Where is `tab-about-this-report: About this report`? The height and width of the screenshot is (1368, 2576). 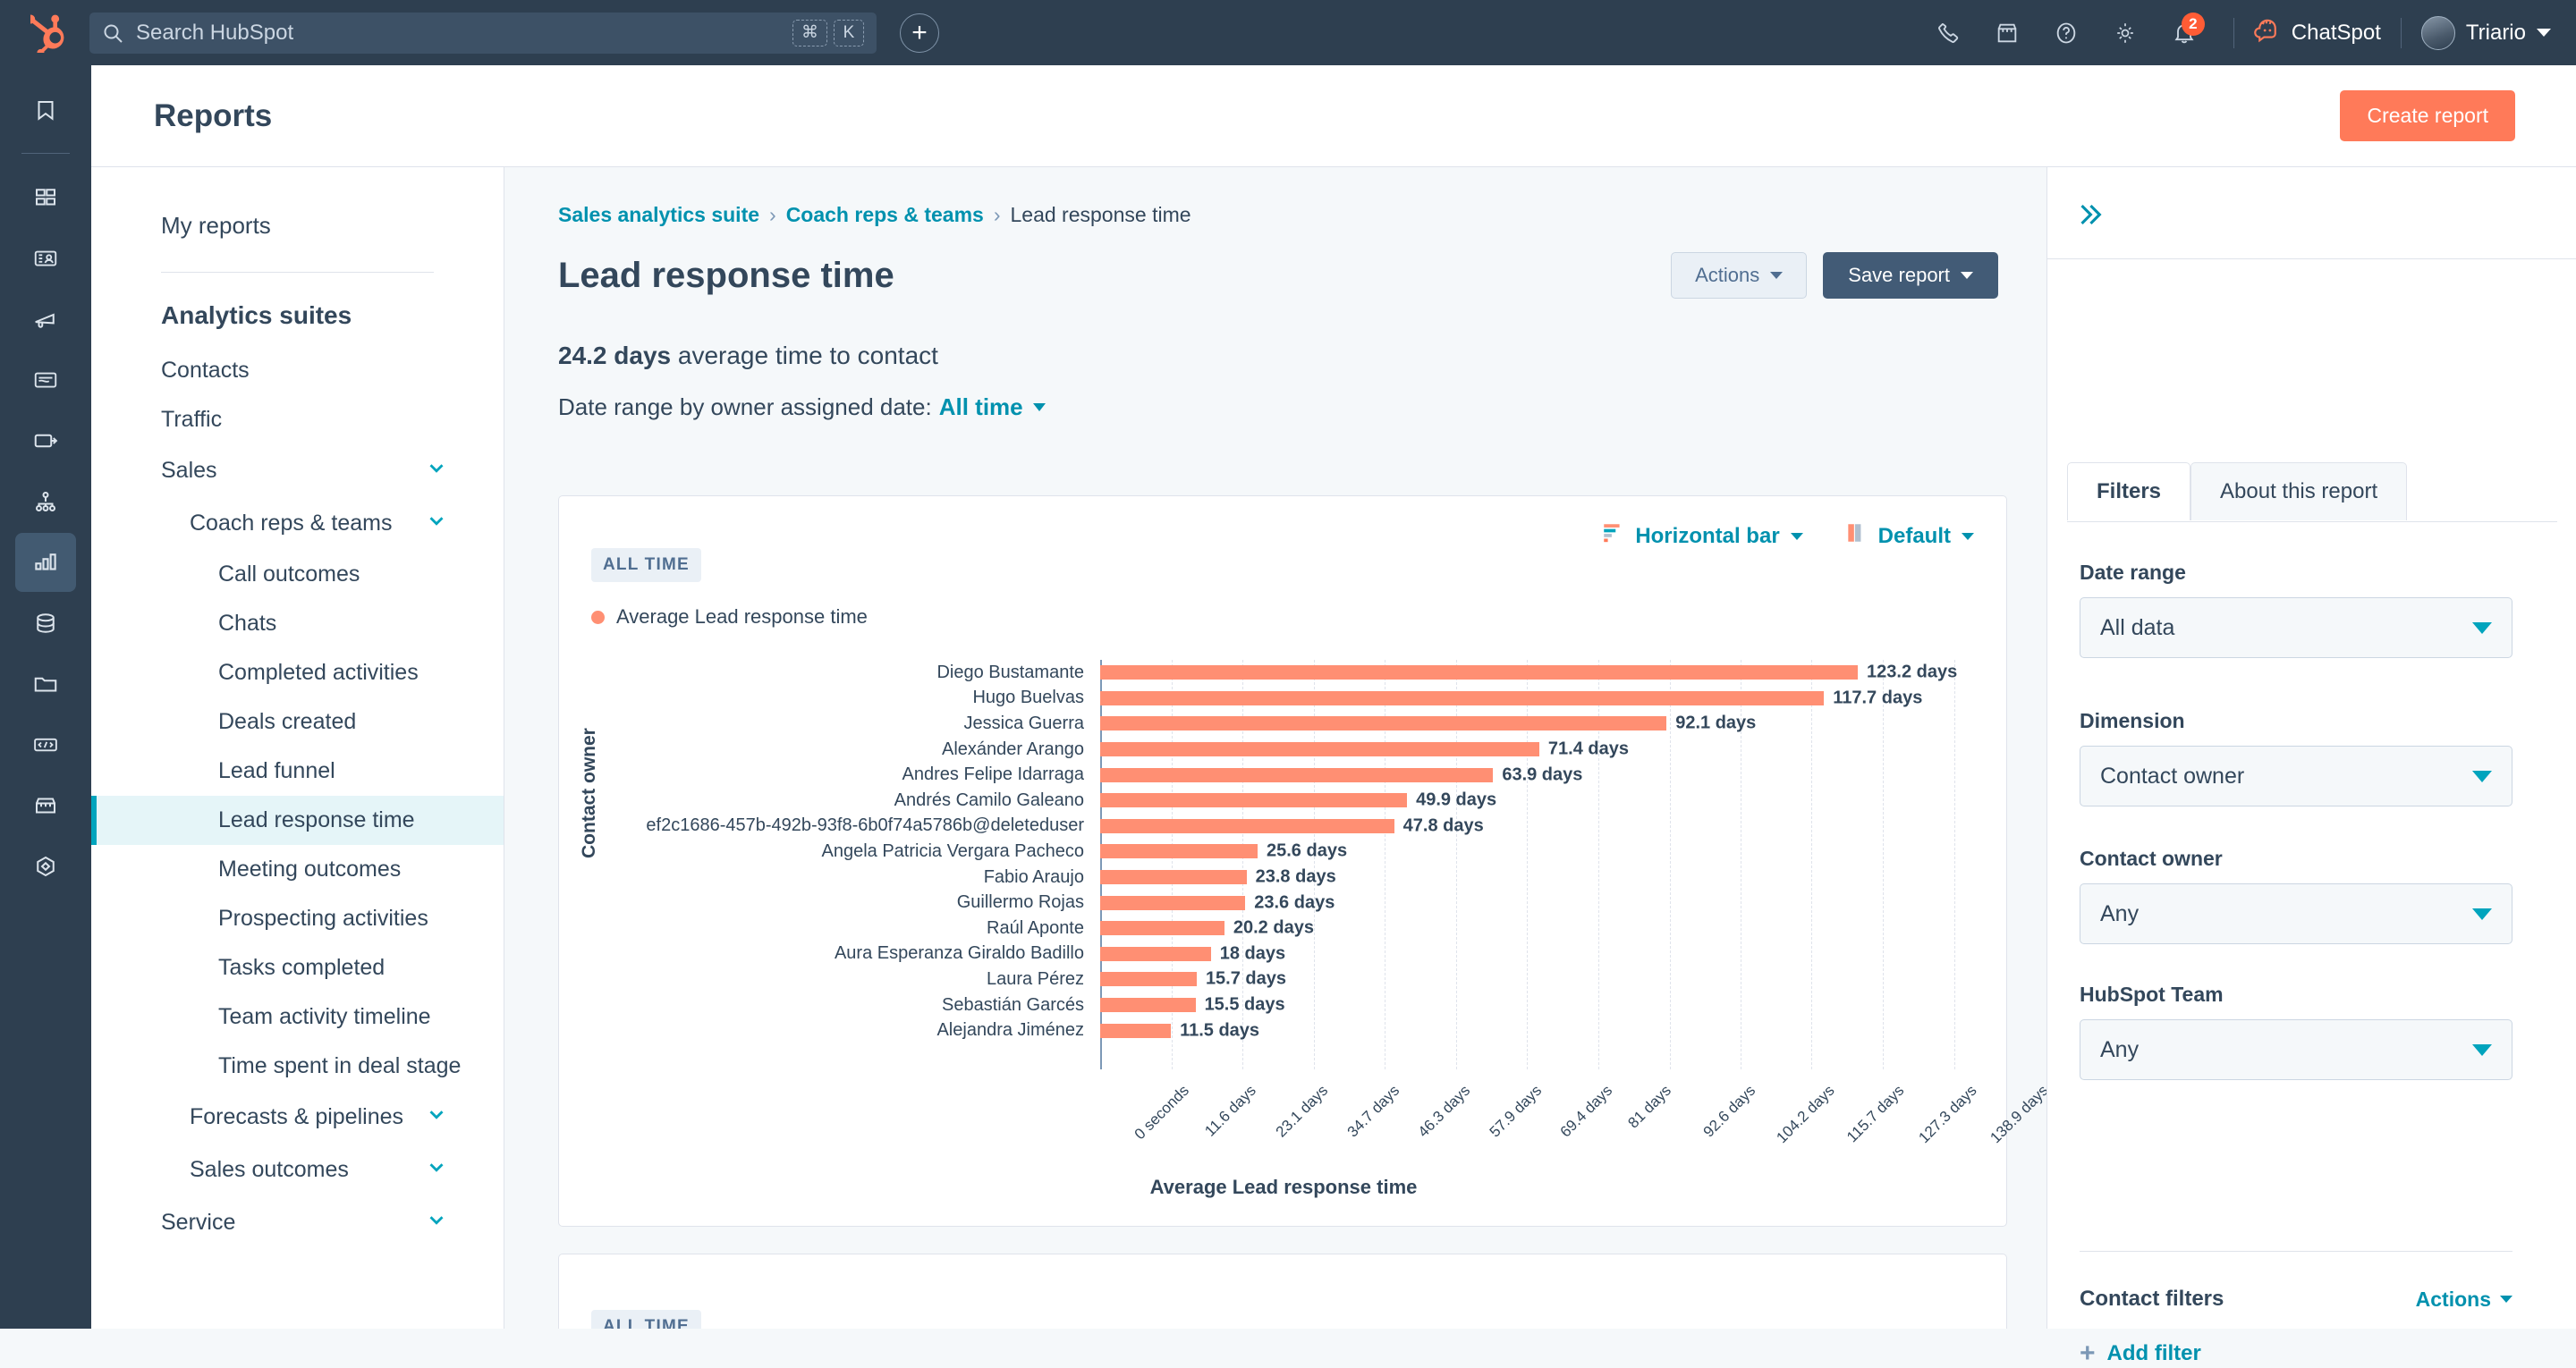
tab-about-this-report: About this report is located at coordinates (2299, 491).